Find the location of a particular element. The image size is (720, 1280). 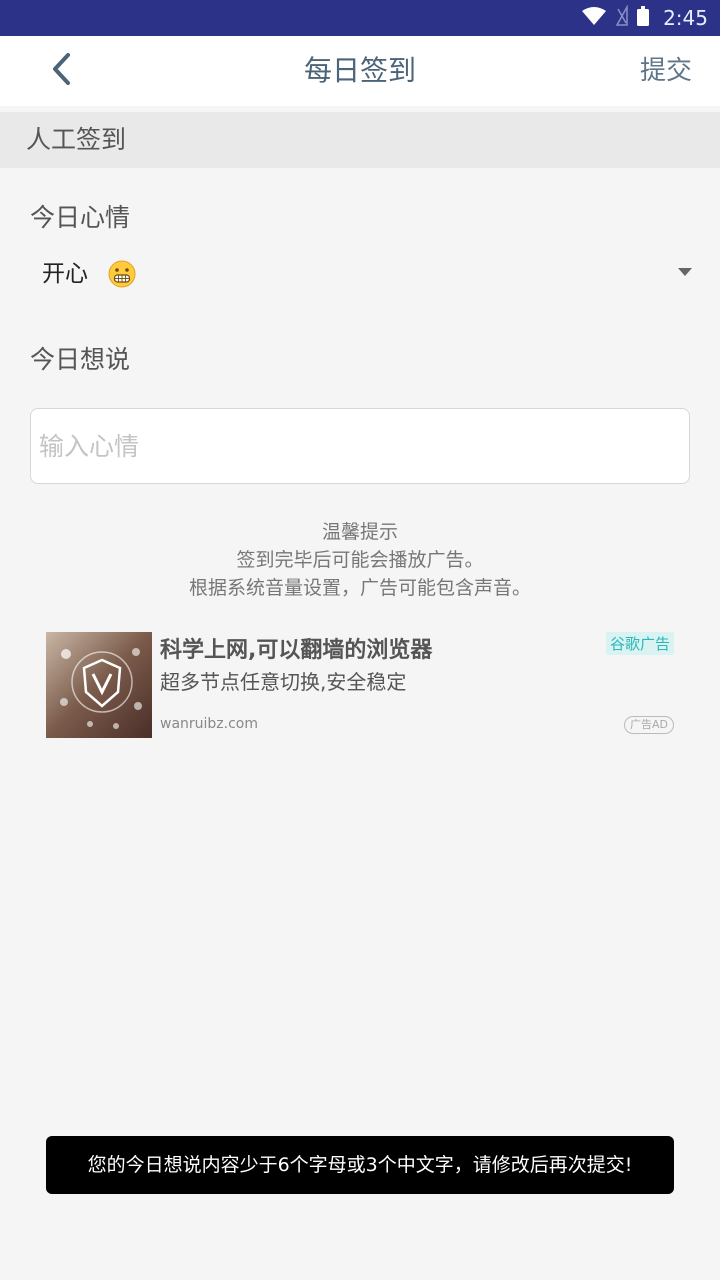

ad-source-badge: 谷歌广告 is located at coordinates (639, 643).